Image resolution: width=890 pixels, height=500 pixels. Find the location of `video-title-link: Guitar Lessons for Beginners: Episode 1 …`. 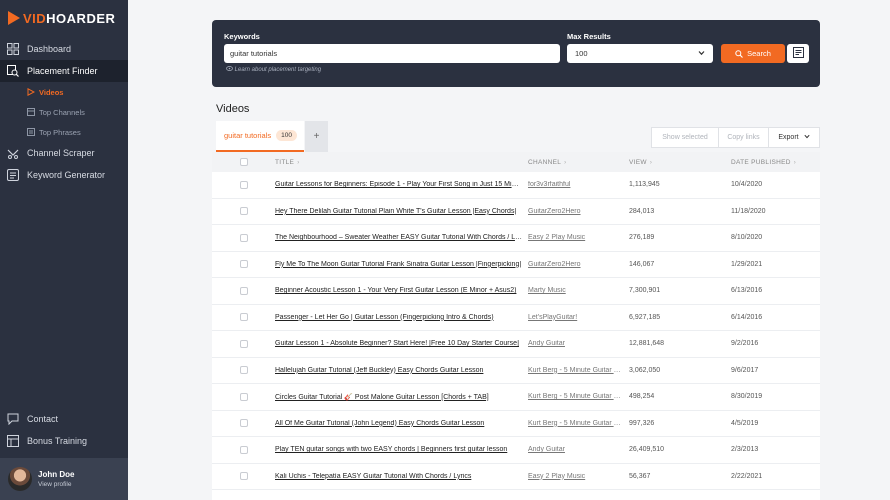

video-title-link: Guitar Lessons for Beginners: Episode 1 … is located at coordinates (401, 184).